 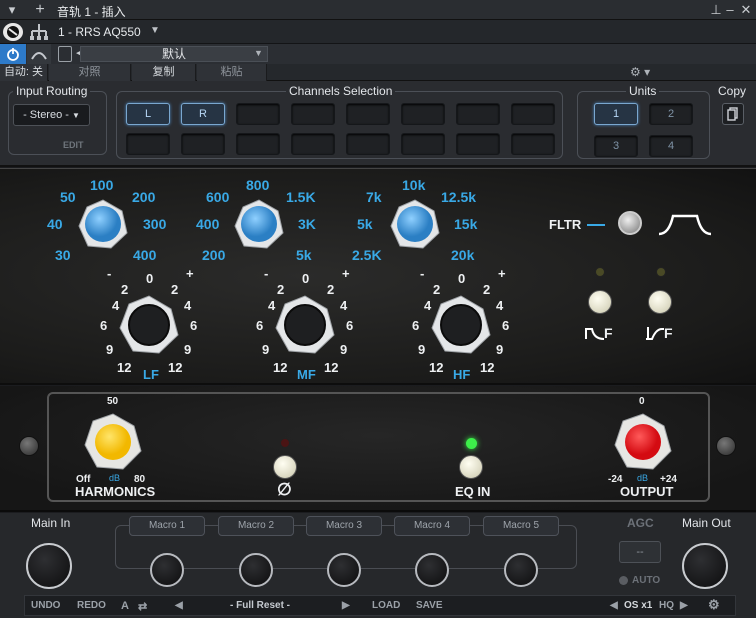 What do you see at coordinates (684, 605) in the screenshot?
I see `os-next-icon: ▶` at bounding box center [684, 605].